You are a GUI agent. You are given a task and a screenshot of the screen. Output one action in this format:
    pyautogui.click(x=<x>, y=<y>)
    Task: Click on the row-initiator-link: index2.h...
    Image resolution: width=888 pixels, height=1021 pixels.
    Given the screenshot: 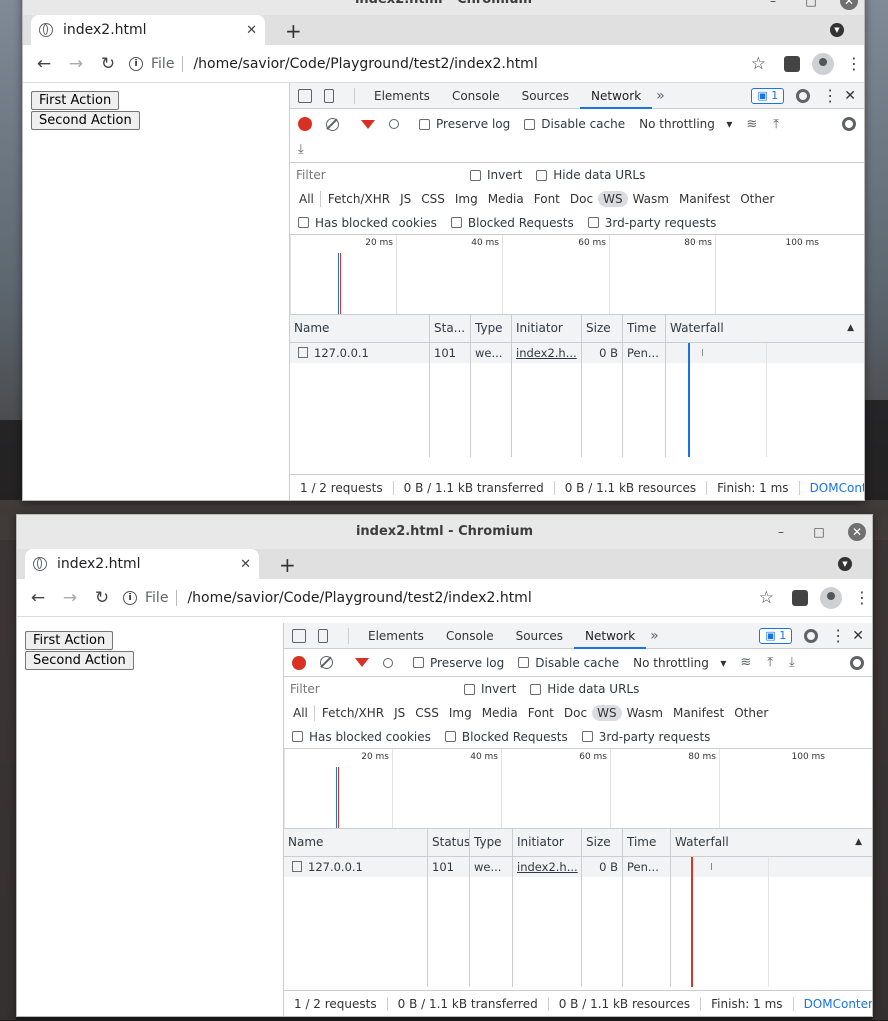 What is the action you would take?
    pyautogui.click(x=547, y=353)
    